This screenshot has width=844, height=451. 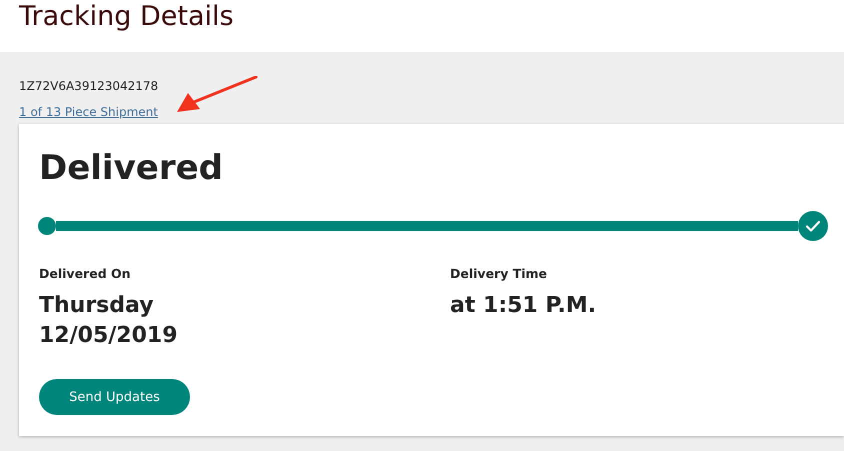 I want to click on status-heading: Delivered, so click(x=131, y=168).